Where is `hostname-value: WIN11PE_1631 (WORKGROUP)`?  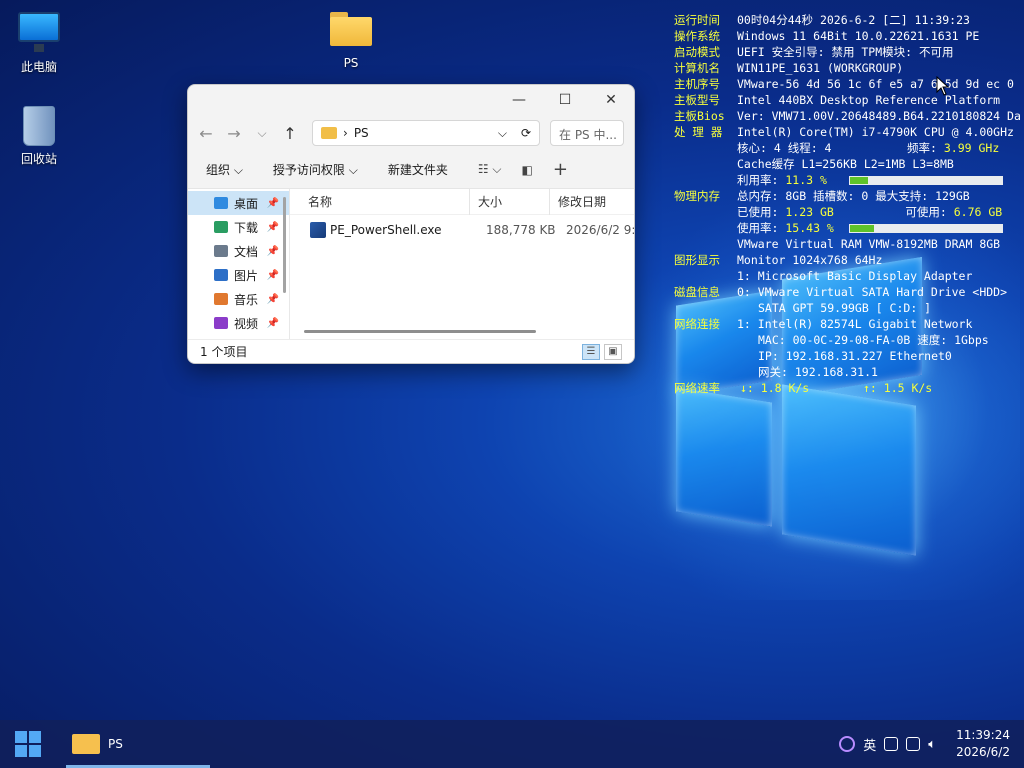
hostname-value: WIN11PE_1631 (WORKGROUP) is located at coordinates (820, 68).